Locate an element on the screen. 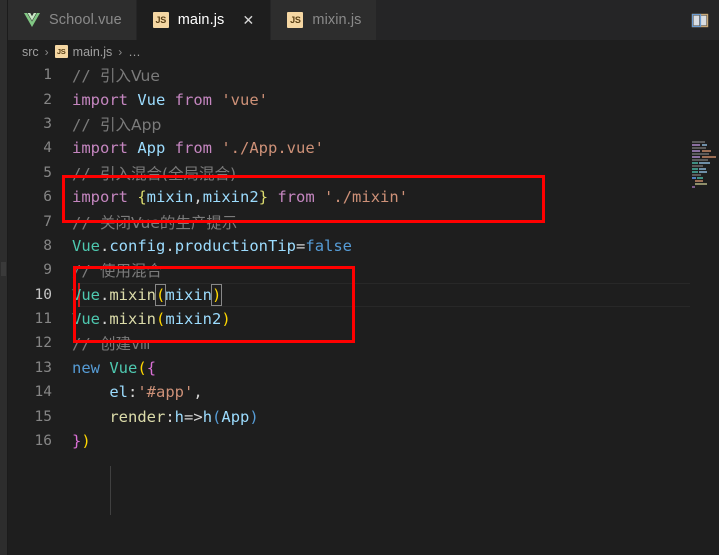 The width and height of the screenshot is (719, 555). token: h is located at coordinates (207, 416).